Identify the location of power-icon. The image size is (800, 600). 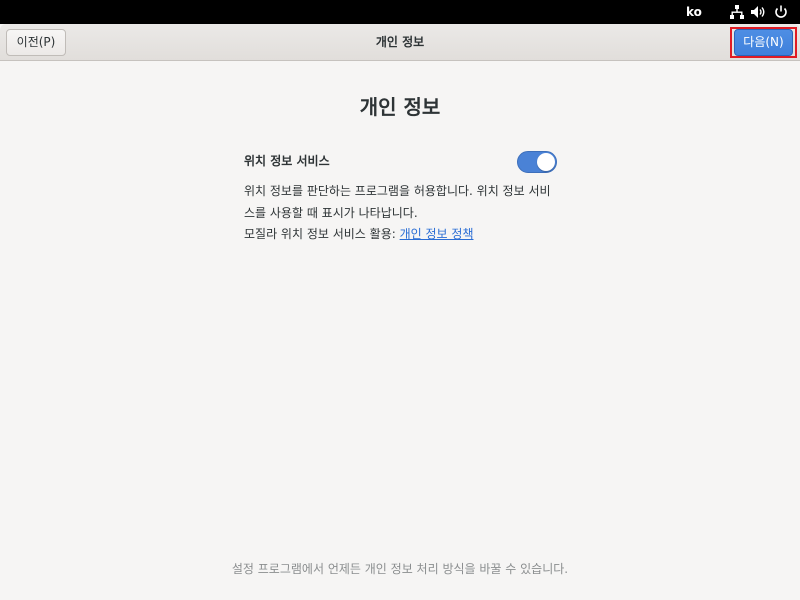
(781, 12).